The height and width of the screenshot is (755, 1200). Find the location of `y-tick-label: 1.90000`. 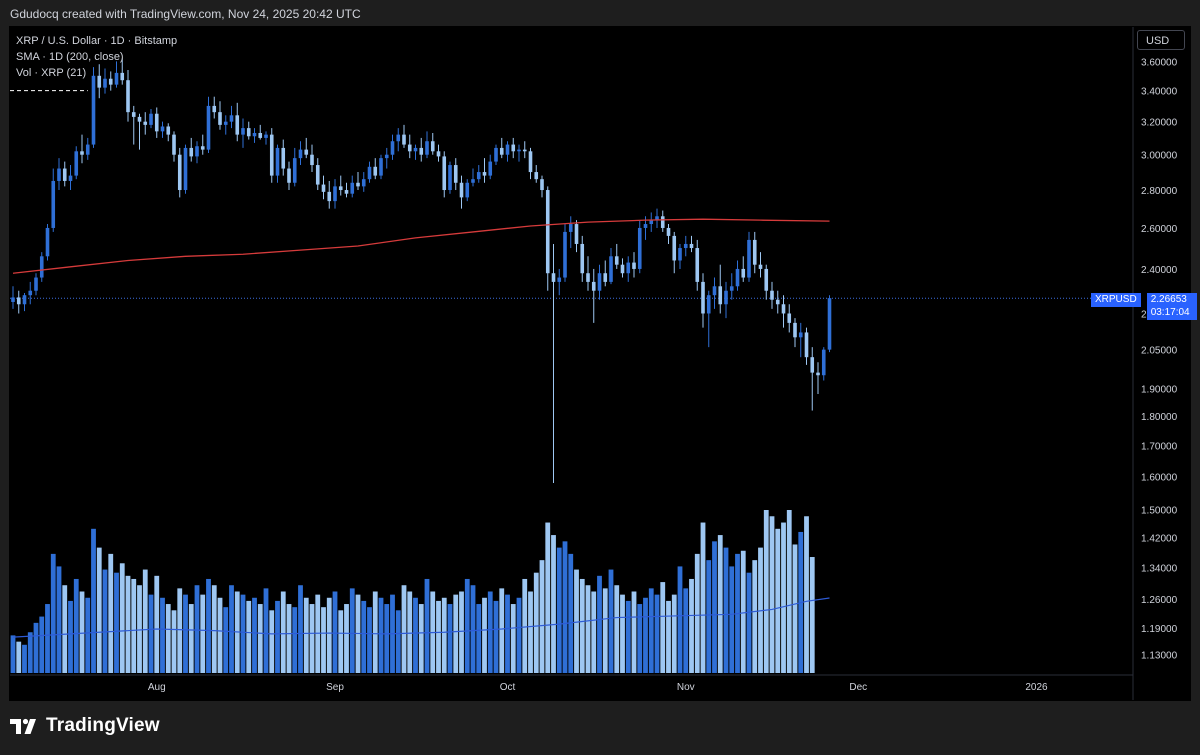

y-tick-label: 1.90000 is located at coordinates (1159, 390).